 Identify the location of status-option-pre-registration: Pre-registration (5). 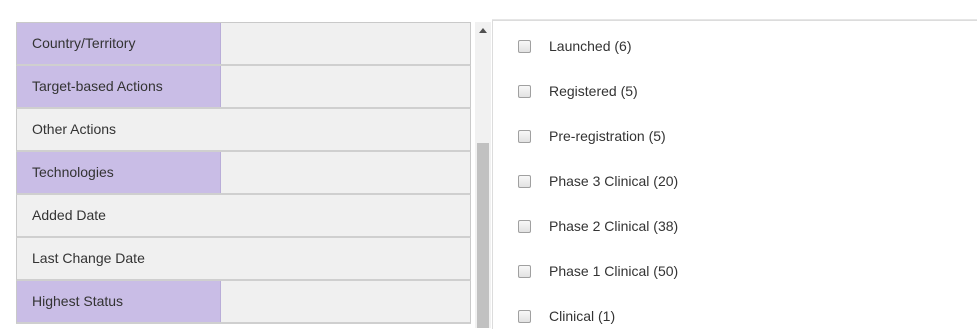
(592, 136).